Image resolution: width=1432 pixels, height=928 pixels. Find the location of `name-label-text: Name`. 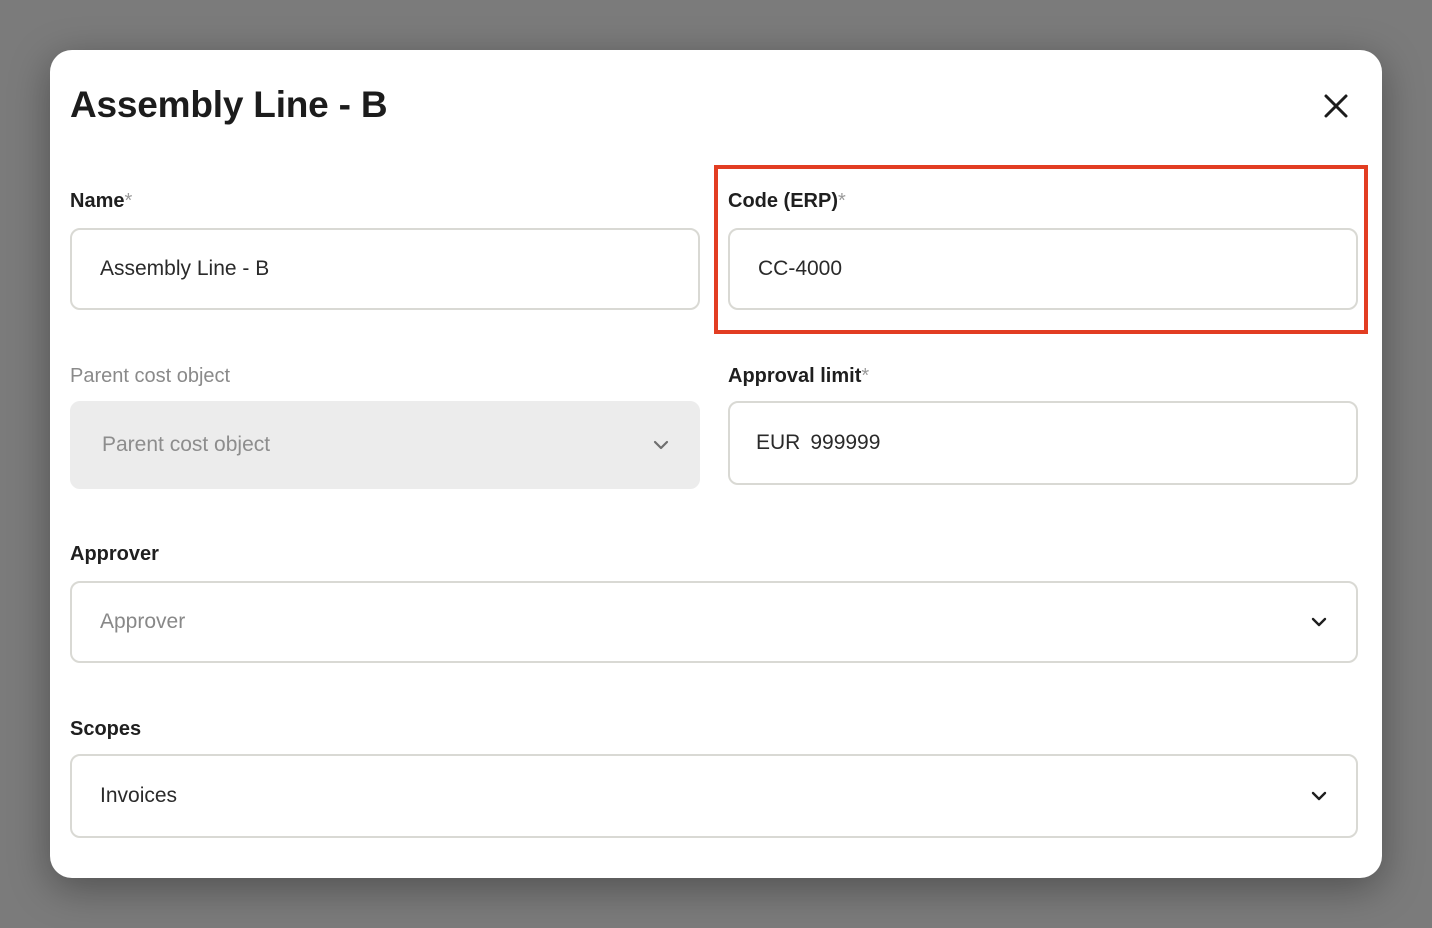

name-label-text: Name is located at coordinates (97, 201).